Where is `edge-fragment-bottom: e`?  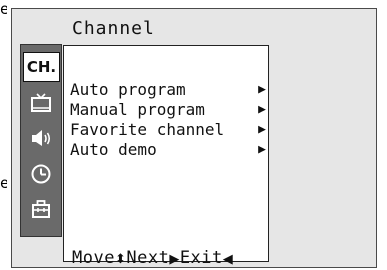 edge-fragment-bottom: e is located at coordinates (3, 183).